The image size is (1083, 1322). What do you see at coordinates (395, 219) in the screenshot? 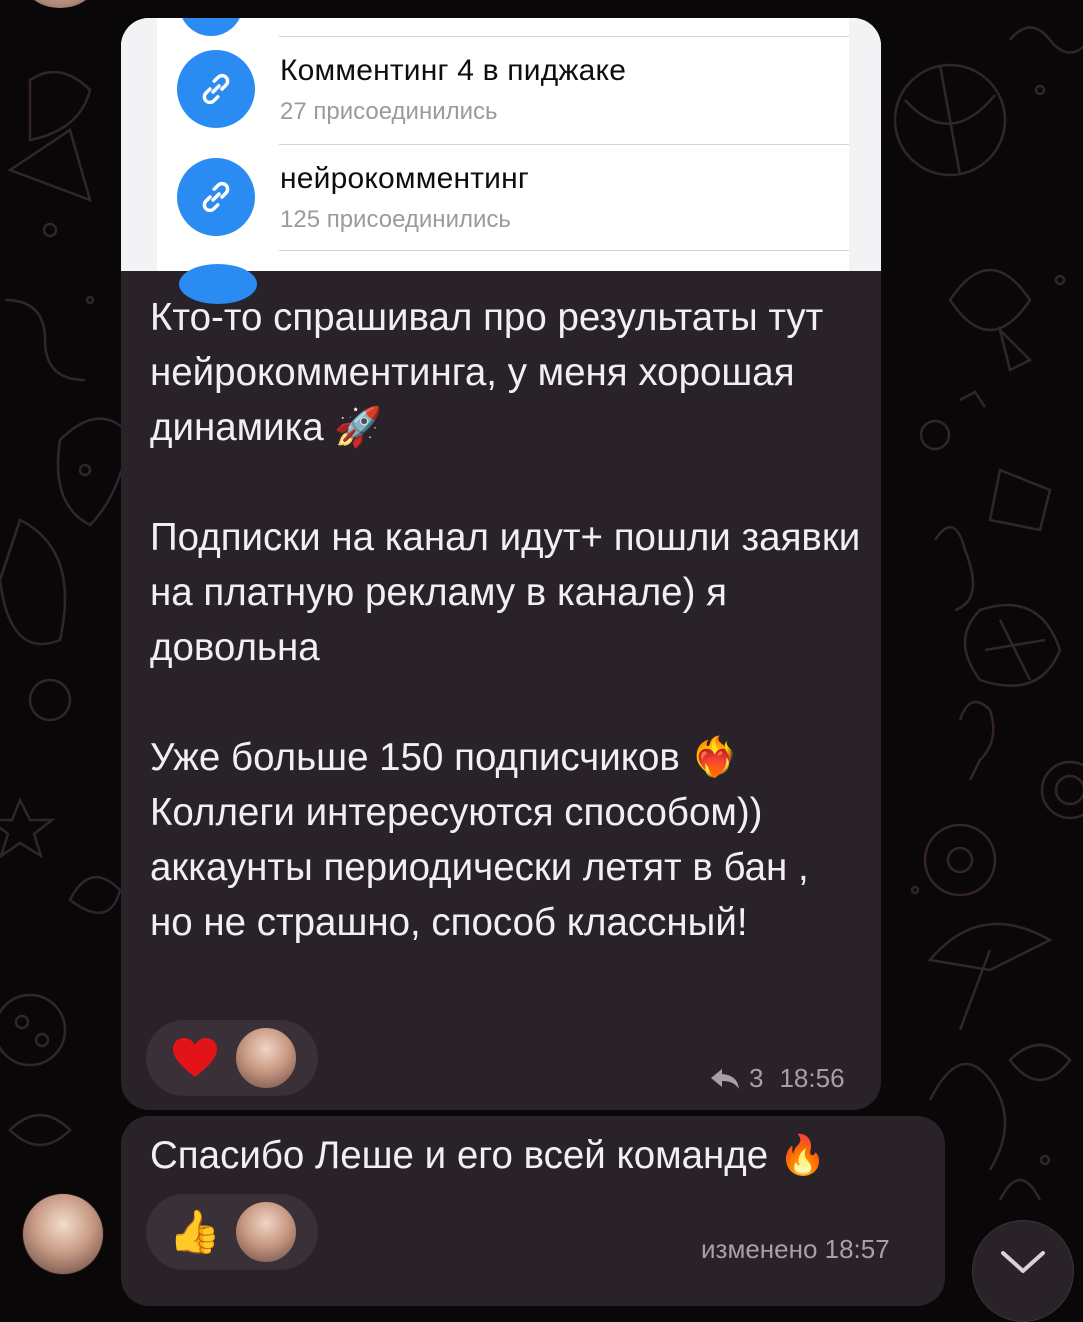
I see `invite-link-joined: 125 присоединились` at bounding box center [395, 219].